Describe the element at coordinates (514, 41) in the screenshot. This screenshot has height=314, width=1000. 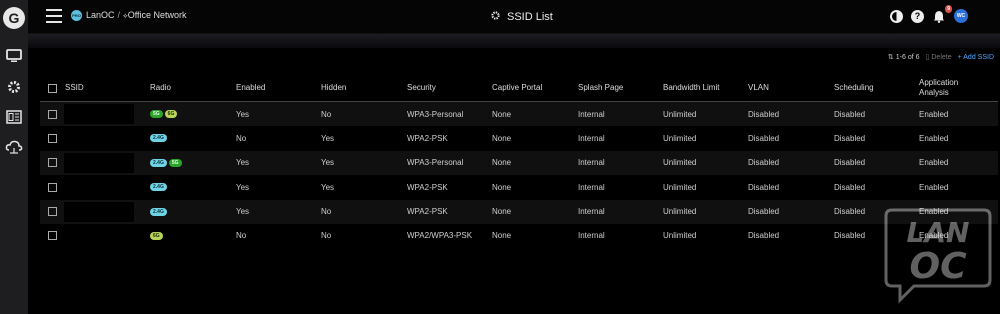
I see `header-band` at that location.